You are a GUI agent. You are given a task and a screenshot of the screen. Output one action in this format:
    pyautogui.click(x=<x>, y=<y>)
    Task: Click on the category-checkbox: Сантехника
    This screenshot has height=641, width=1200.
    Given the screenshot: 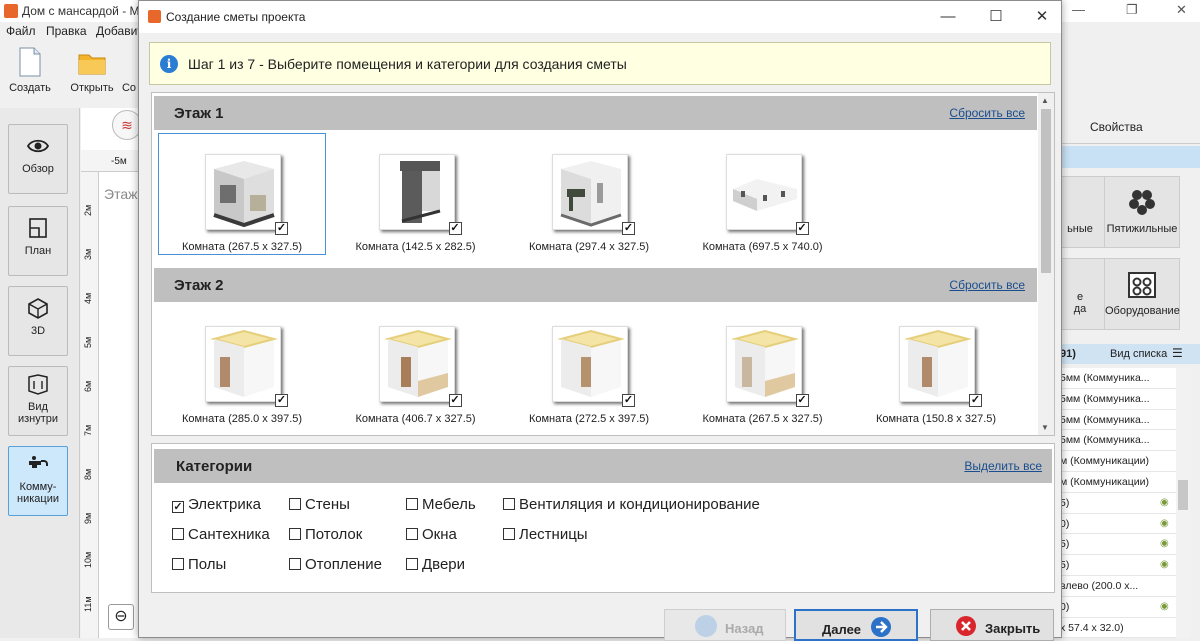 What is the action you would take?
    pyautogui.click(x=221, y=534)
    